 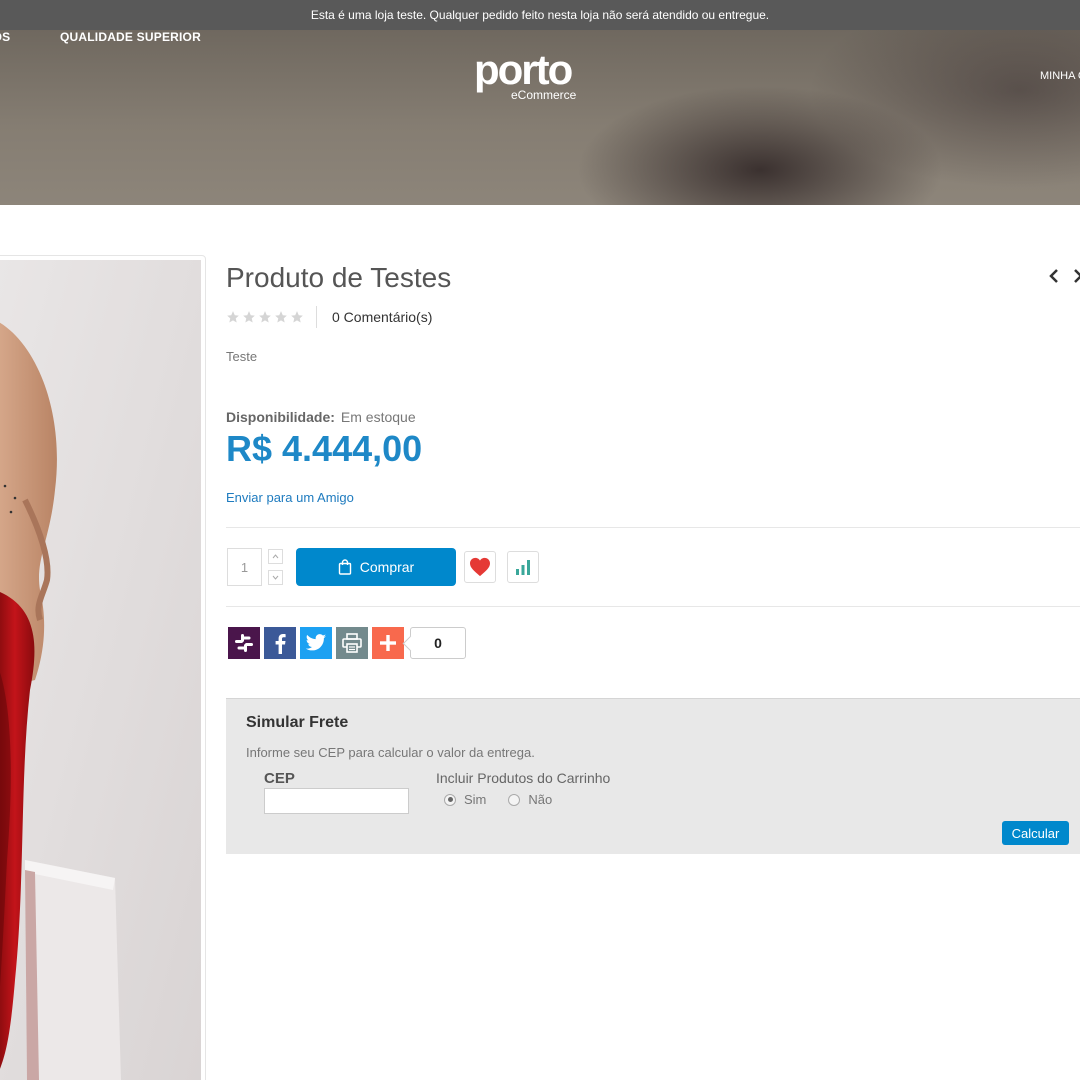 What do you see at coordinates (540, 799) in the screenshot?
I see `radio-nao-label: Não` at bounding box center [540, 799].